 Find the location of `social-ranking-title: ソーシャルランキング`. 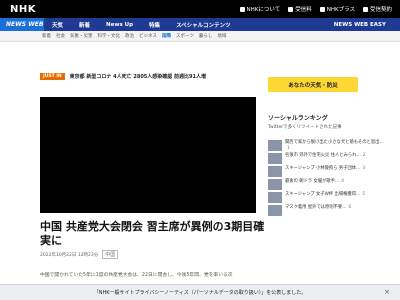

social-ranking-title: ソーシャルランキング is located at coordinates (298, 118).